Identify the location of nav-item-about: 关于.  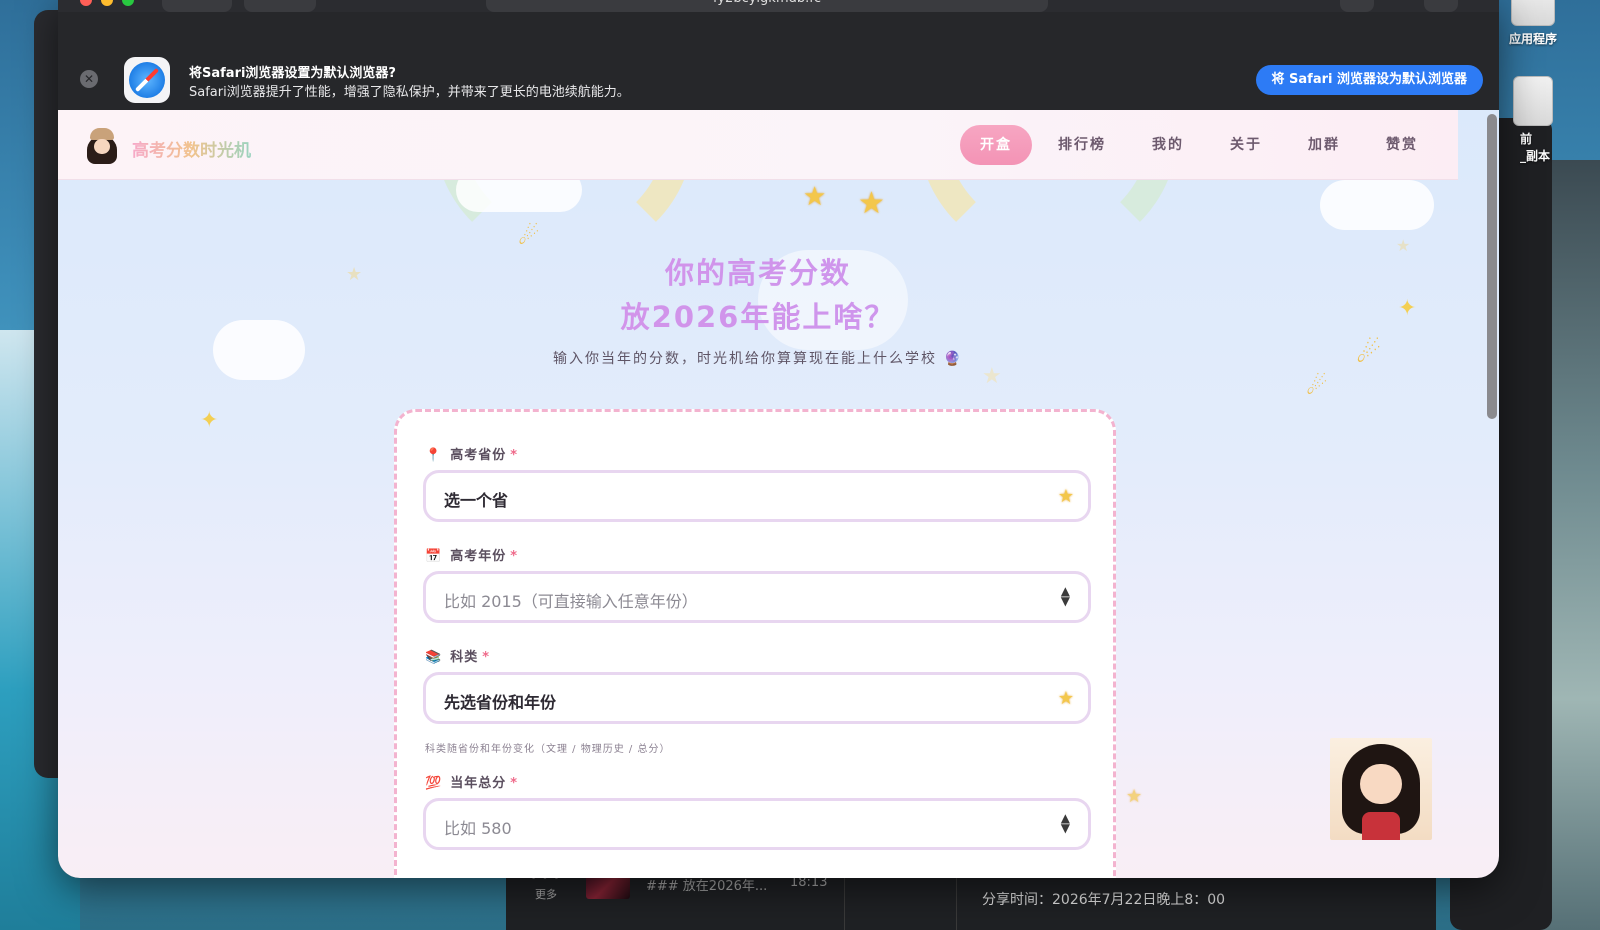
(1246, 145).